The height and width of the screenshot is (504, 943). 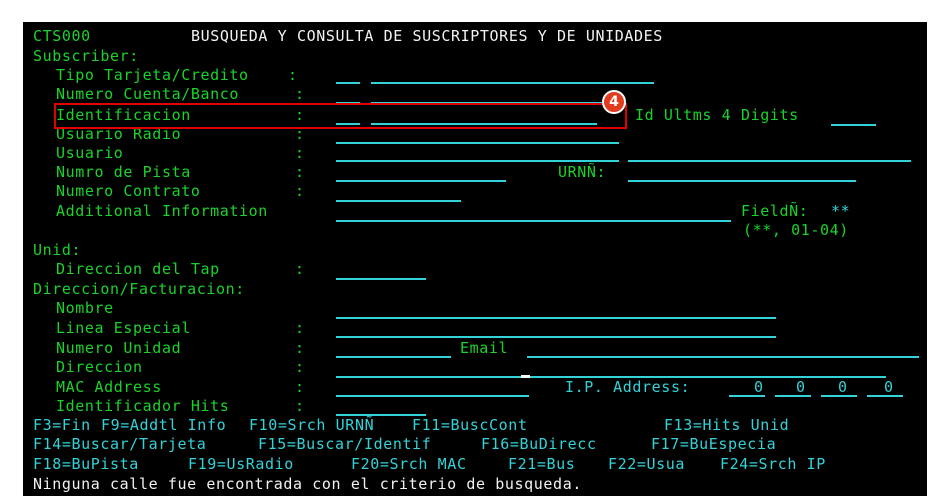 What do you see at coordinates (163, 425) in the screenshot?
I see `fkey-f9: F9=Addtl Info` at bounding box center [163, 425].